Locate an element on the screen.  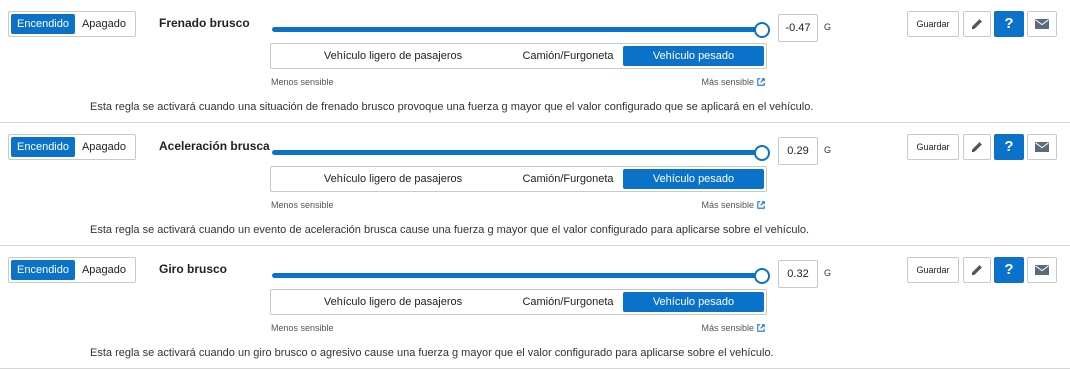
rule-title: Aceleración brusca is located at coordinates (214, 146).